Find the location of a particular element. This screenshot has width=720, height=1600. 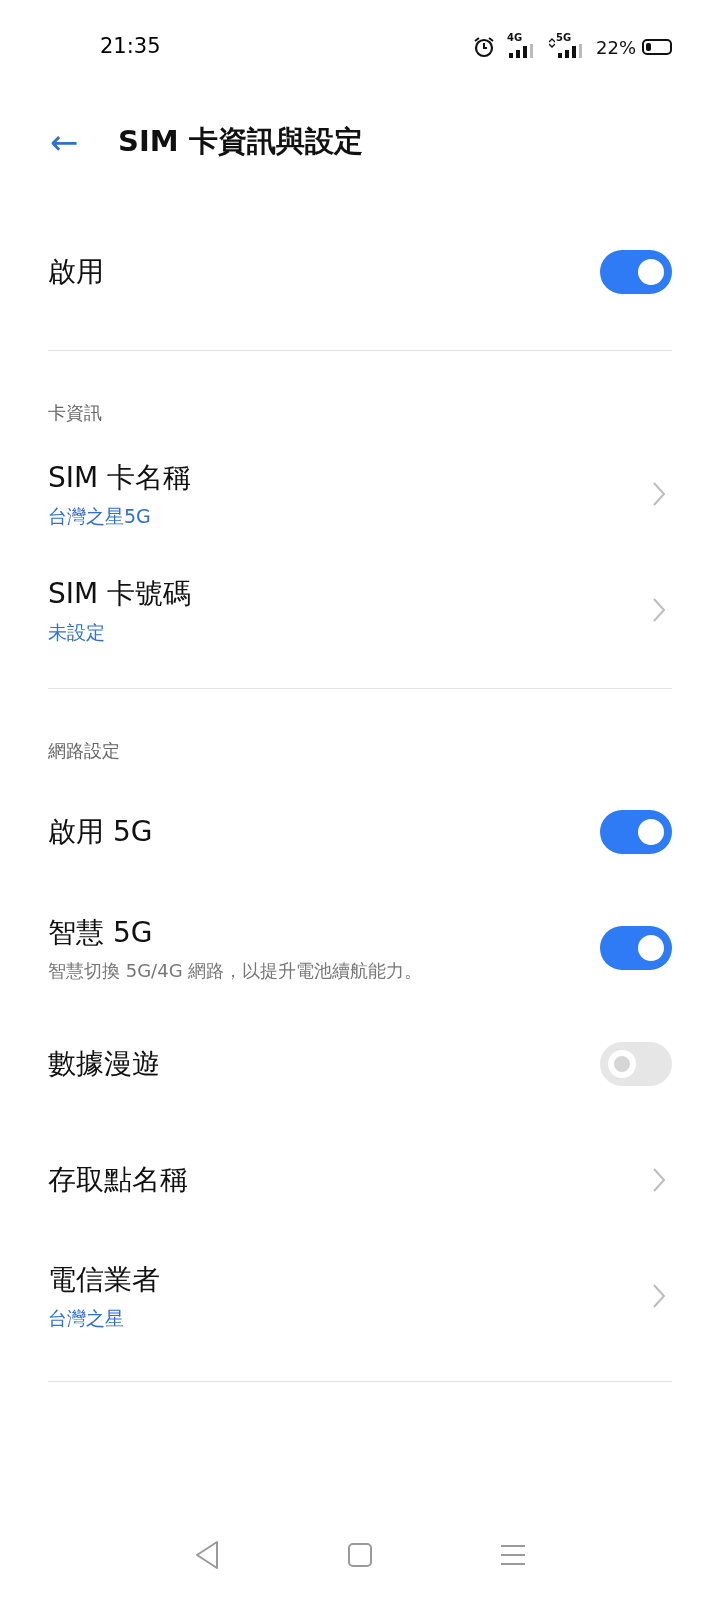

menu-icon is located at coordinates (513, 1555).